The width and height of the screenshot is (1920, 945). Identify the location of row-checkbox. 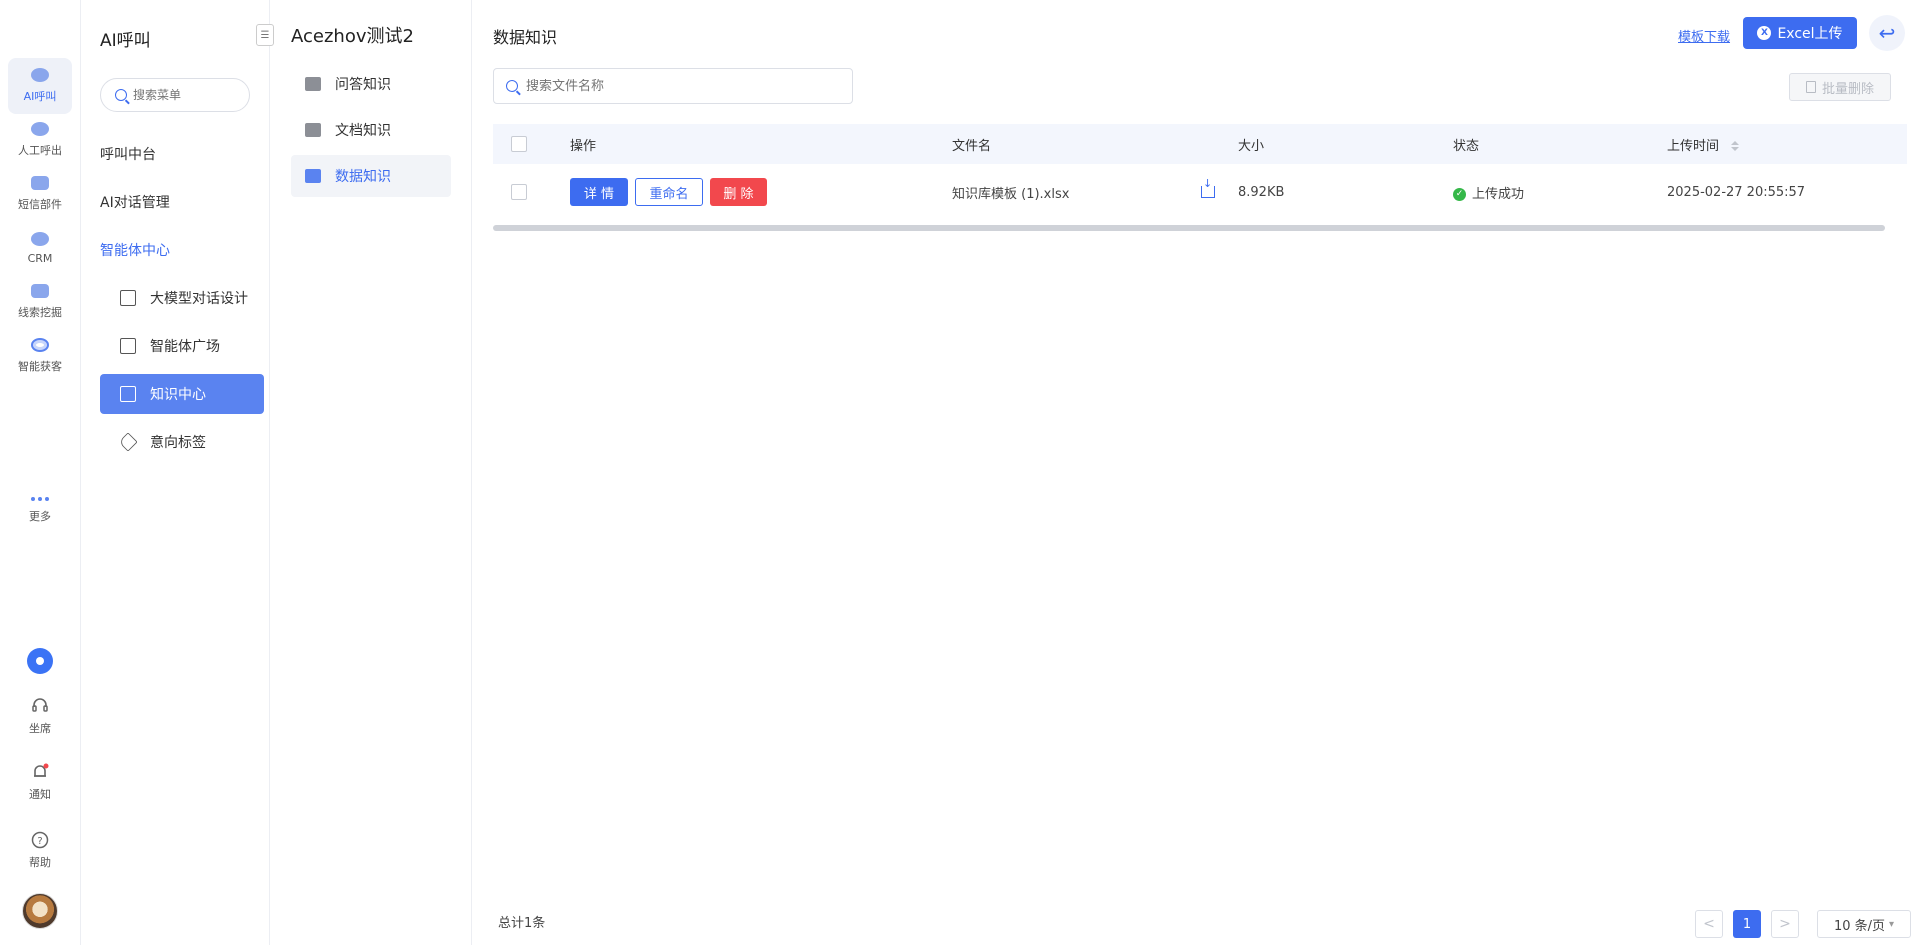
(519, 192).